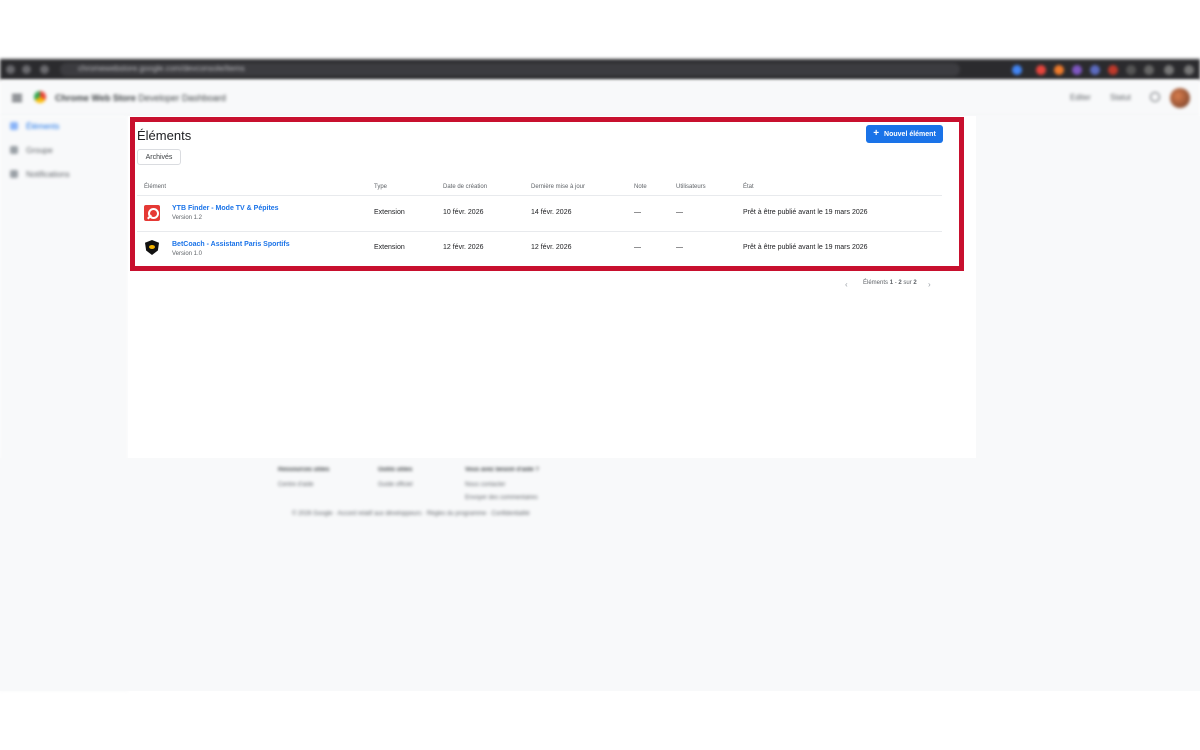  I want to click on footer-link: Envoyer des commentaires, so click(501, 498).